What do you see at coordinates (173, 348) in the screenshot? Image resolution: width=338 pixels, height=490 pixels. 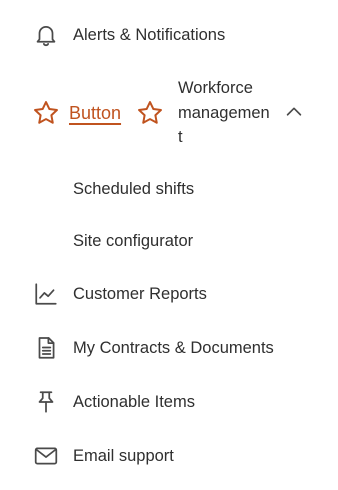 I see `nav-item-label: My Contracts & Documents` at bounding box center [173, 348].